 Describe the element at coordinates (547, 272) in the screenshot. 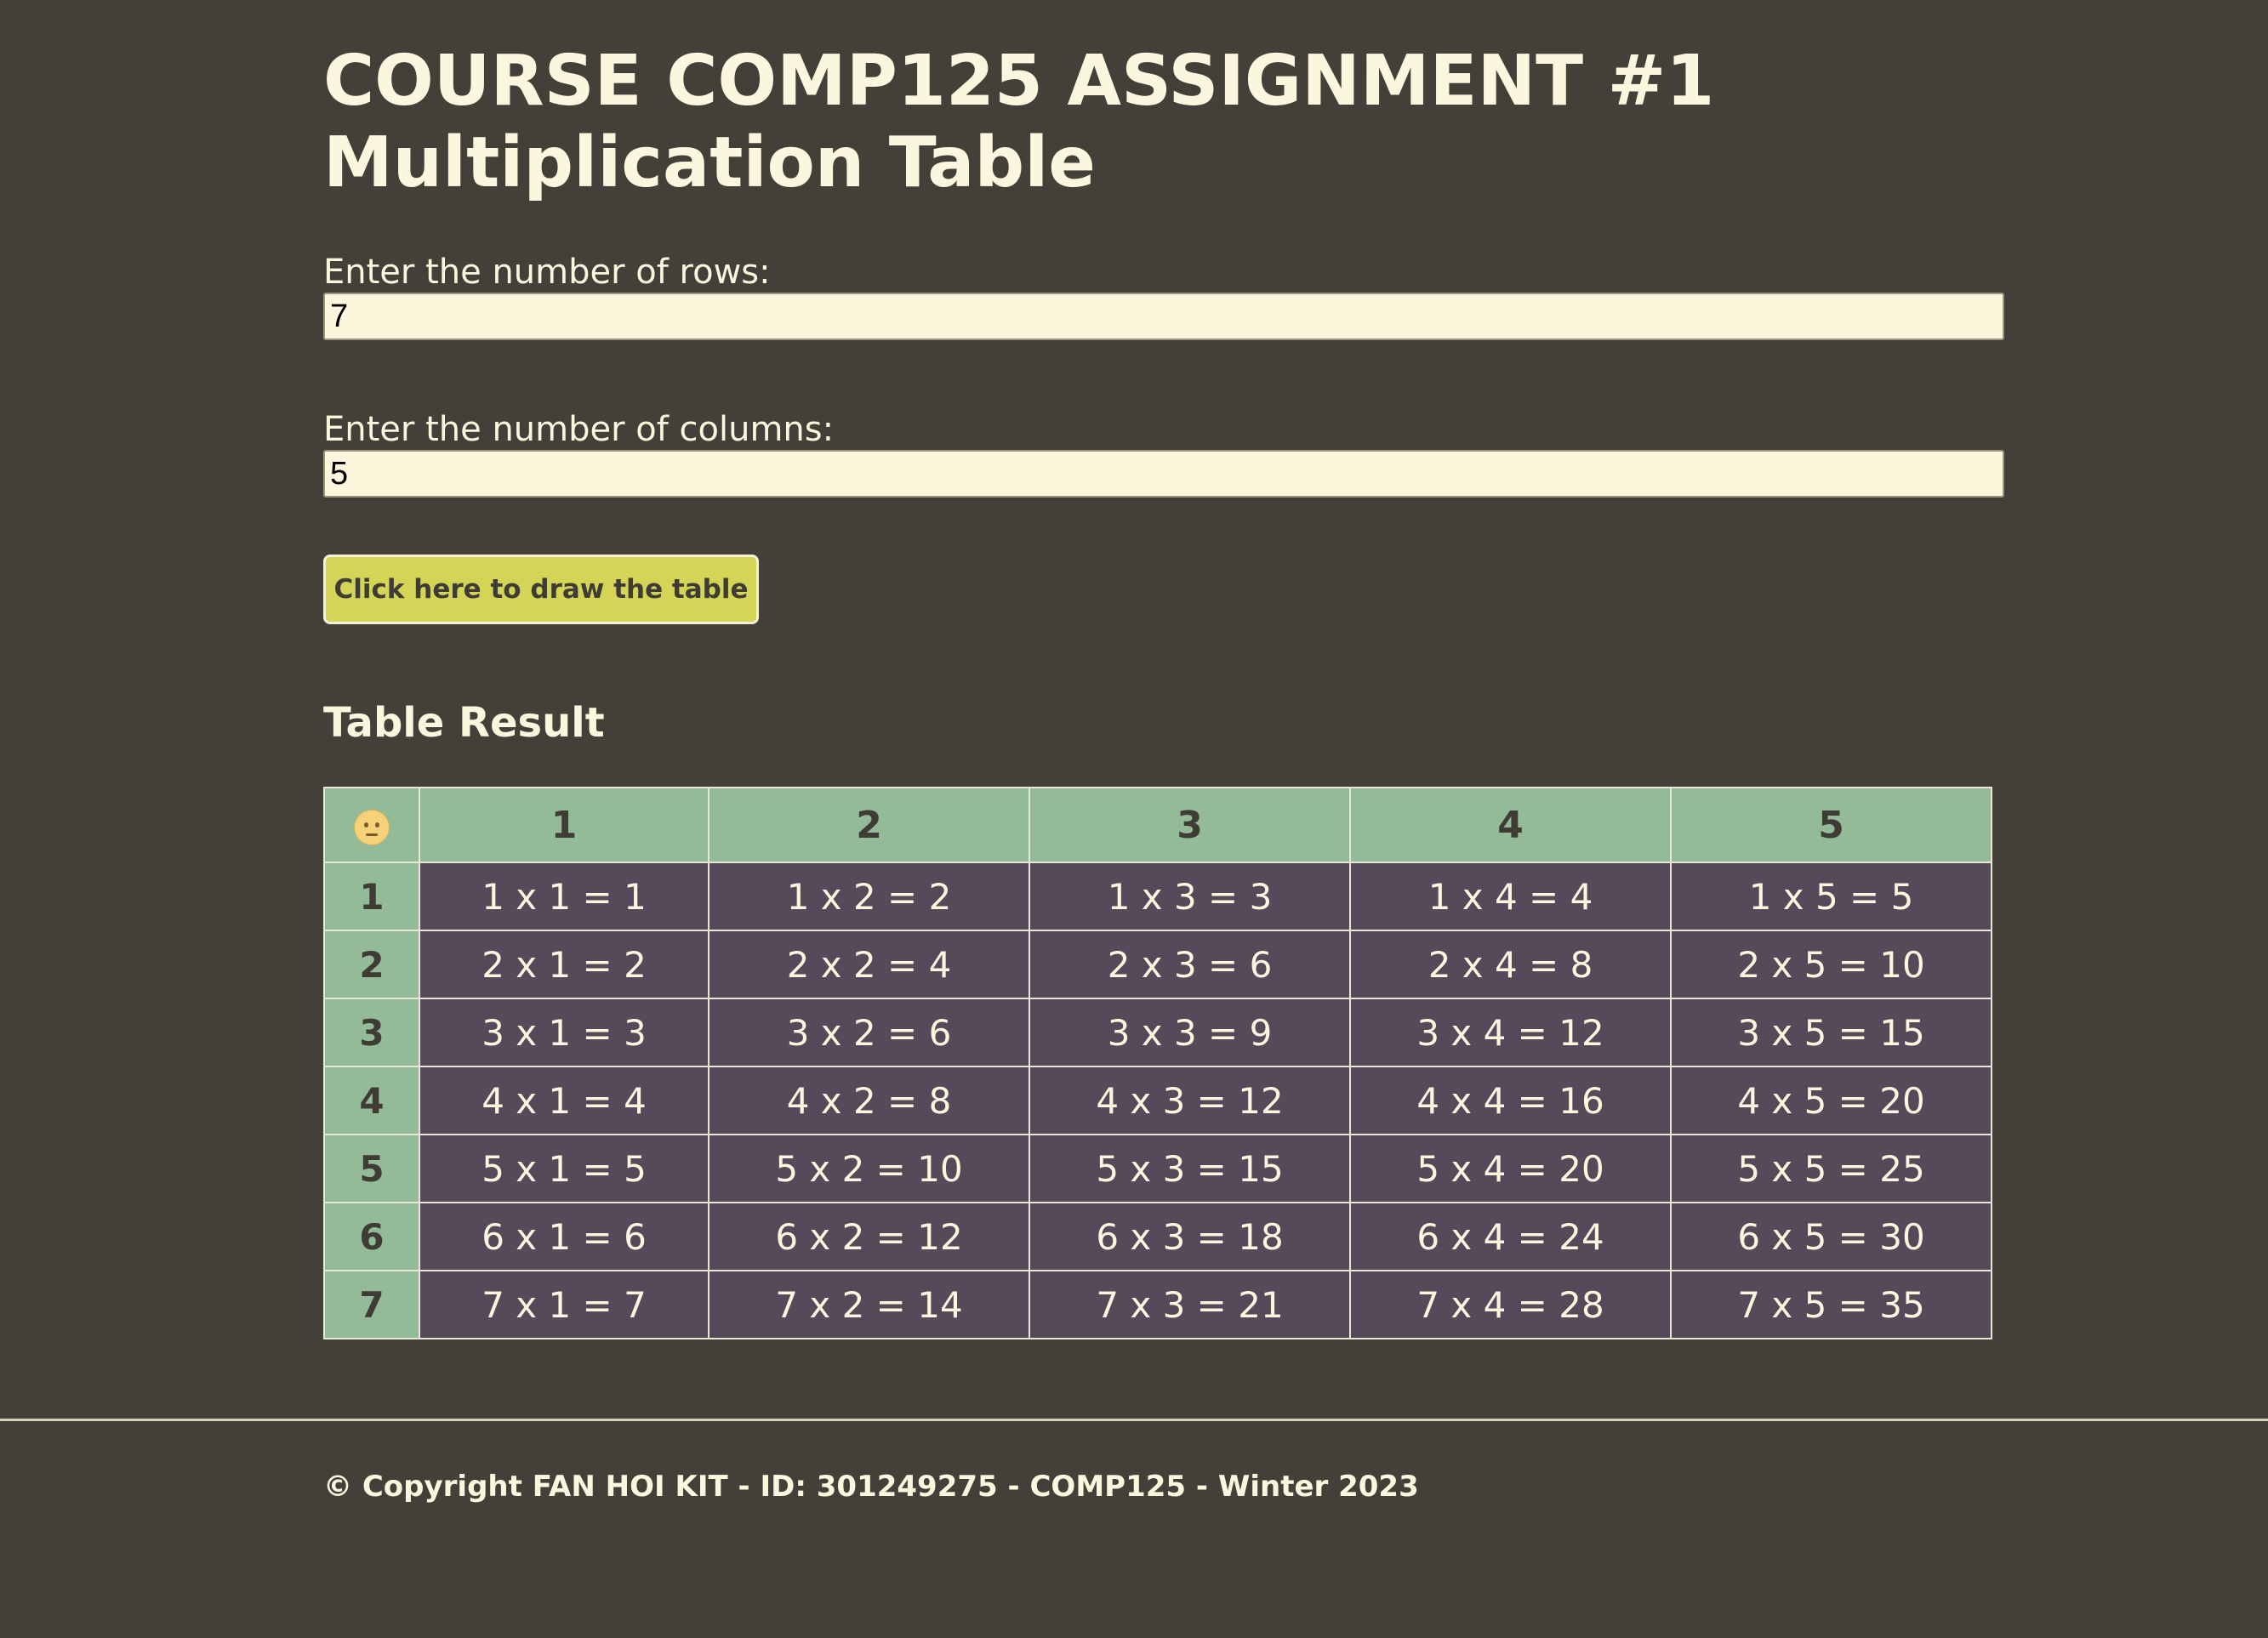

I see `rows-label: Enter the number of rows:` at that location.